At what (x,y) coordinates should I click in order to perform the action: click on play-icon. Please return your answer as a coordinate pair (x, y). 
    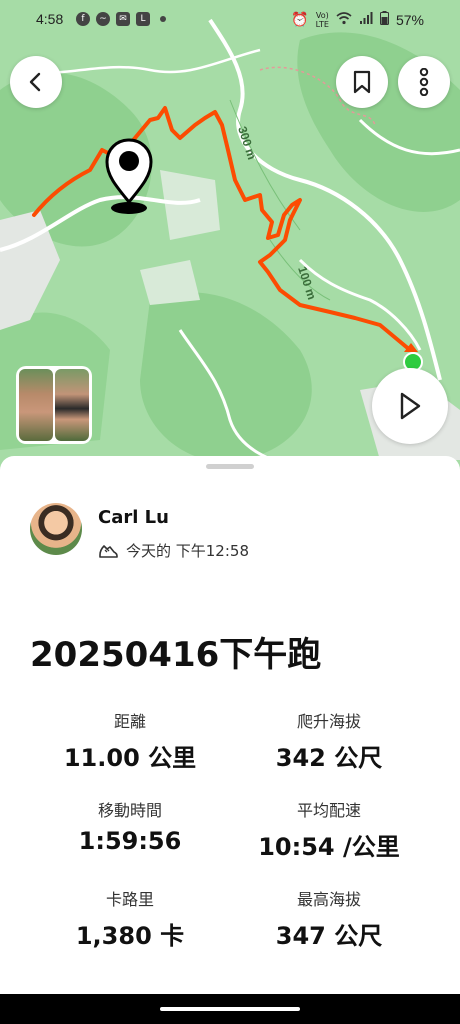
    Looking at the image, I should click on (410, 406).